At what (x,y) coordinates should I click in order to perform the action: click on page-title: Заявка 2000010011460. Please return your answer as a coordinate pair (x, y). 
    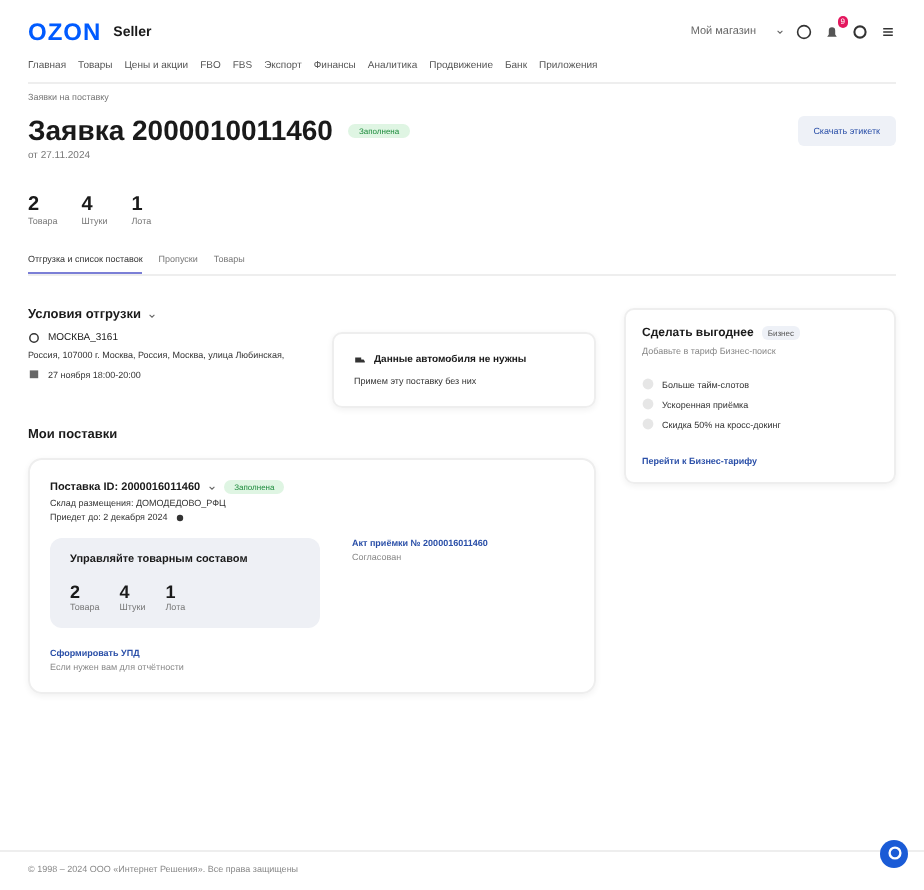
    Looking at the image, I should click on (180, 130).